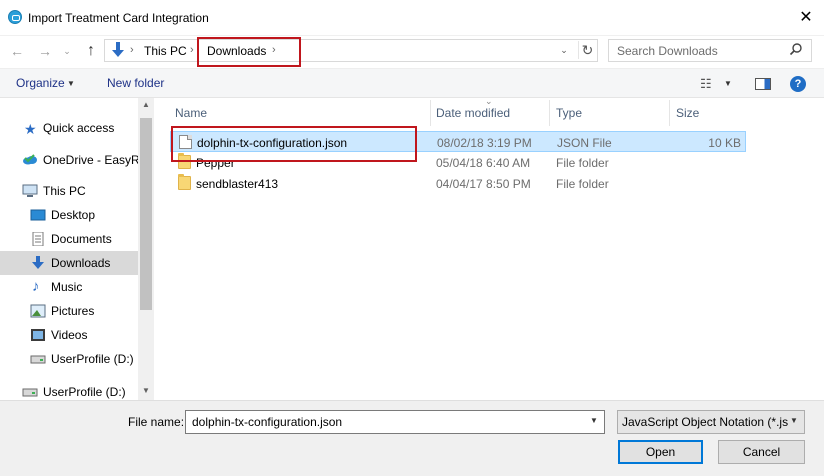 This screenshot has height=476, width=824. I want to click on file-type: JSON File, so click(584, 143).